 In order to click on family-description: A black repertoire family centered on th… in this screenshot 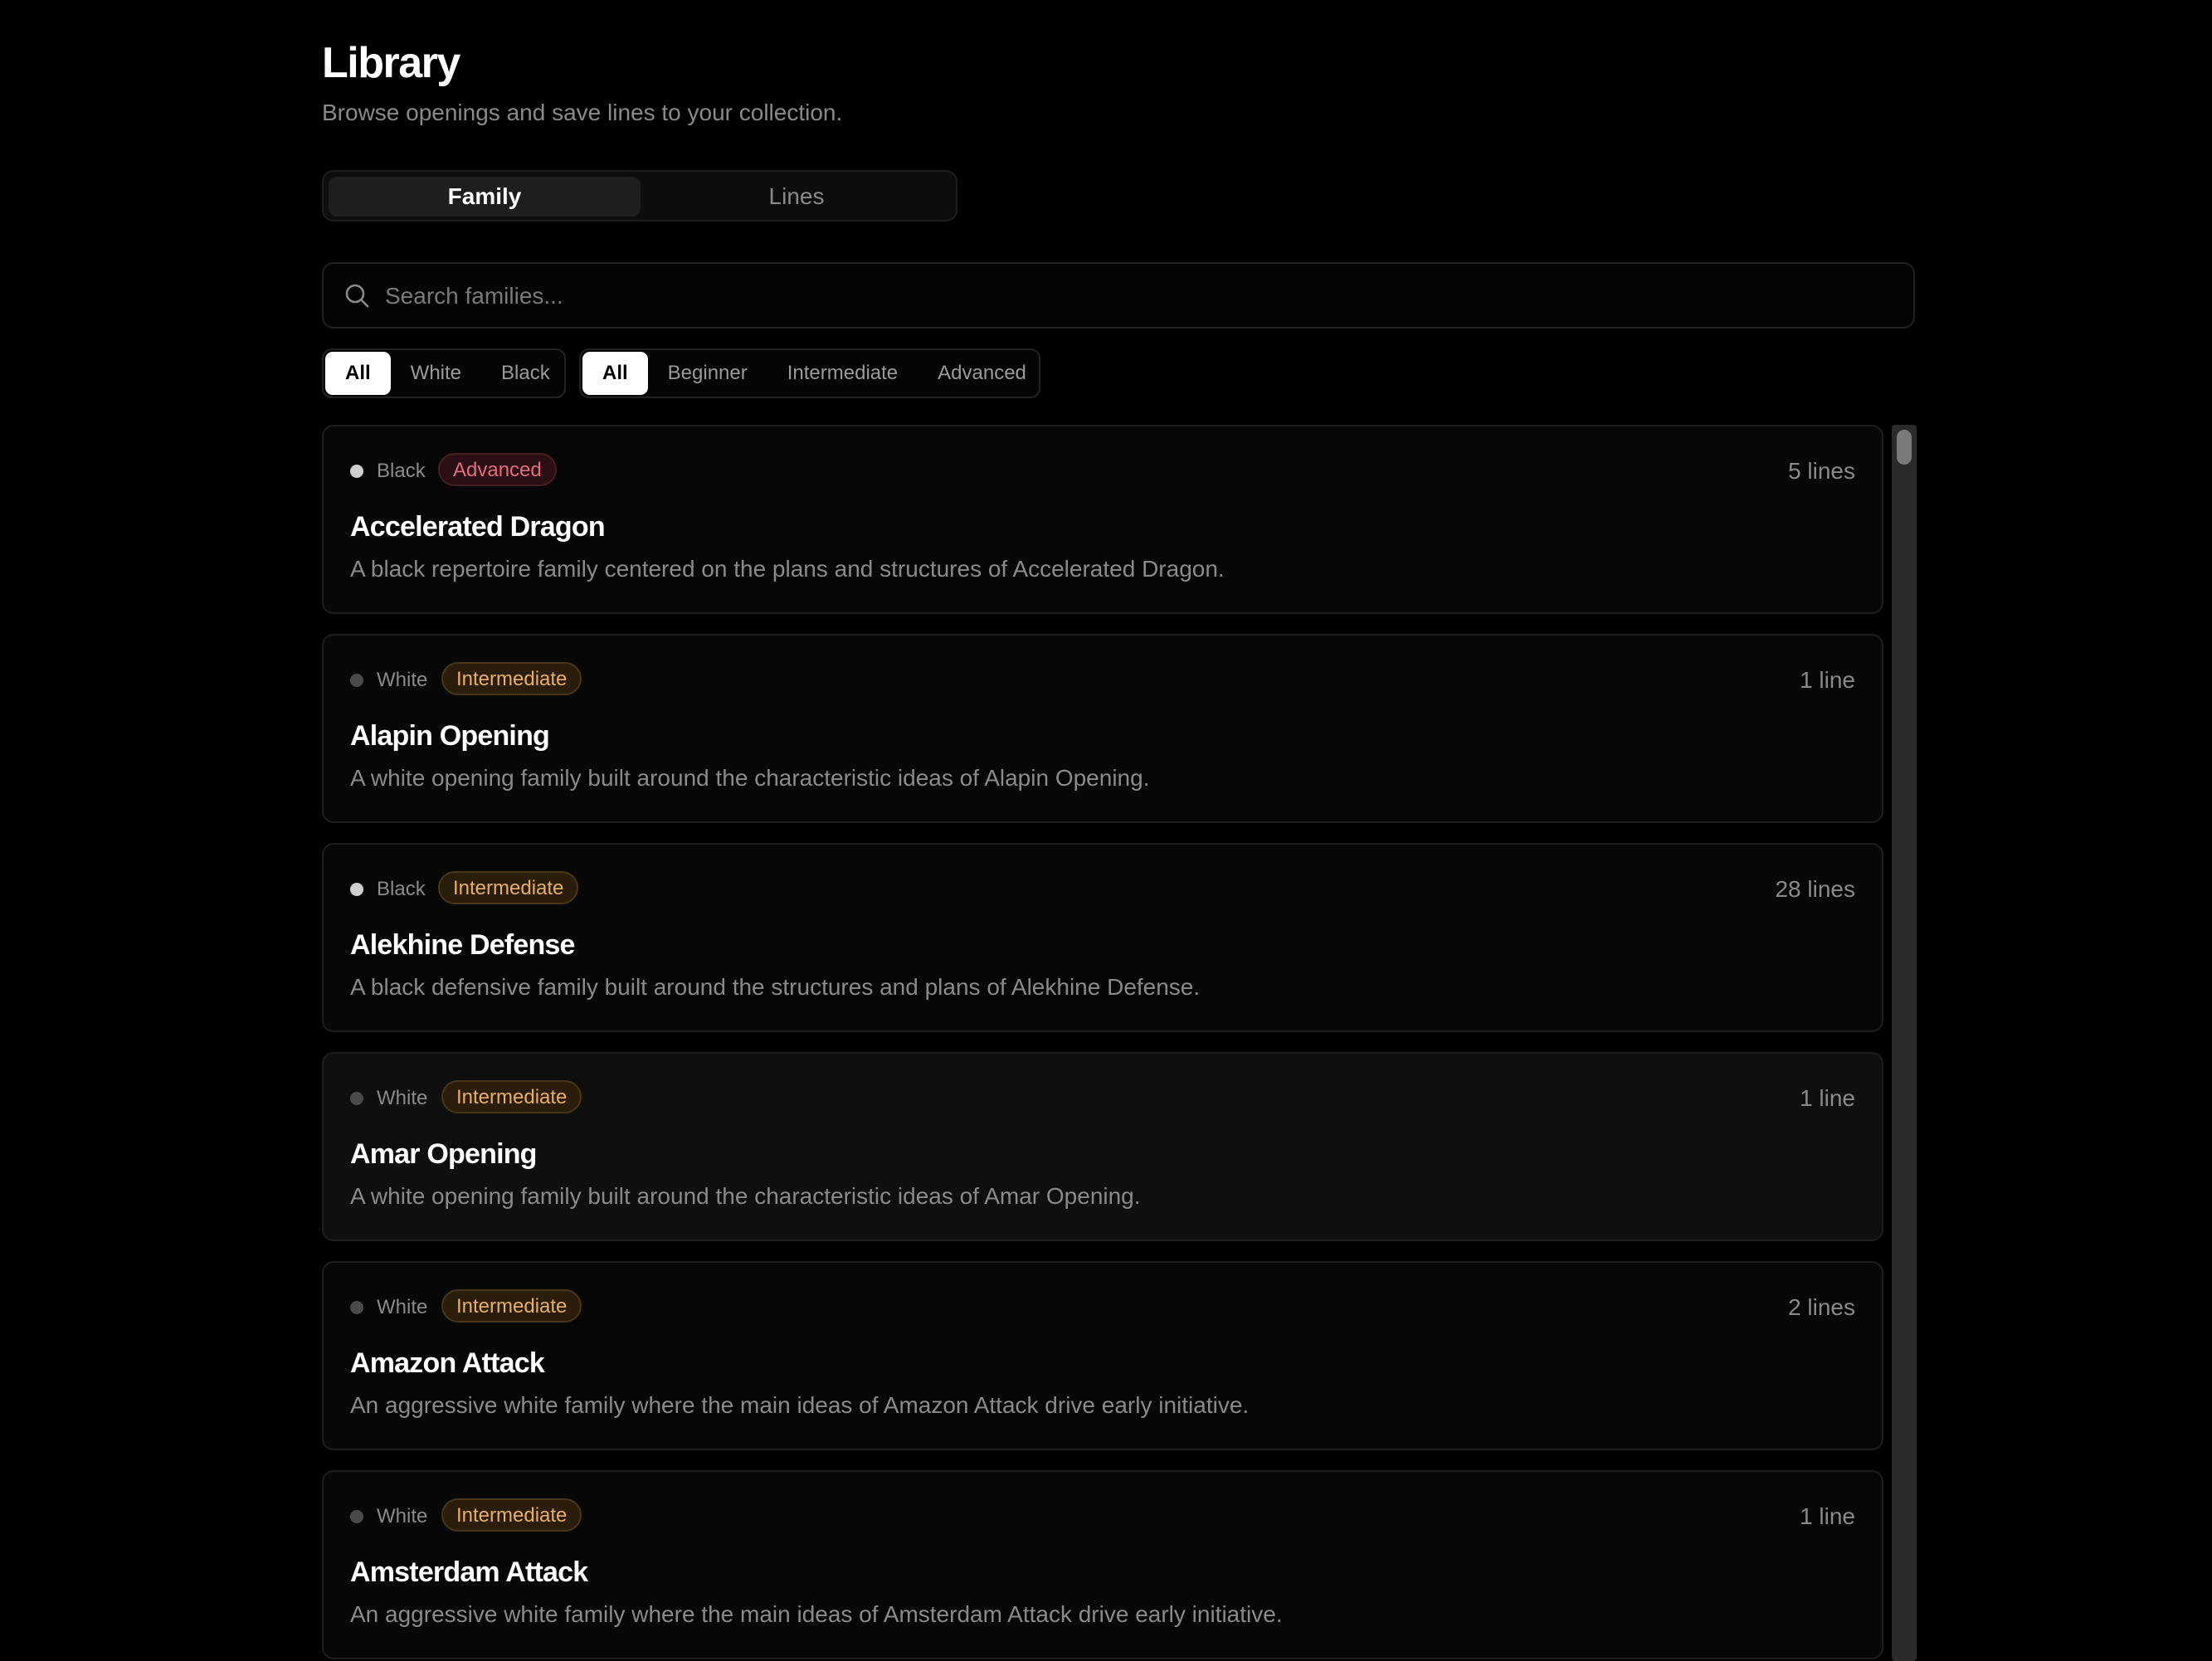, I will do `click(787, 569)`.